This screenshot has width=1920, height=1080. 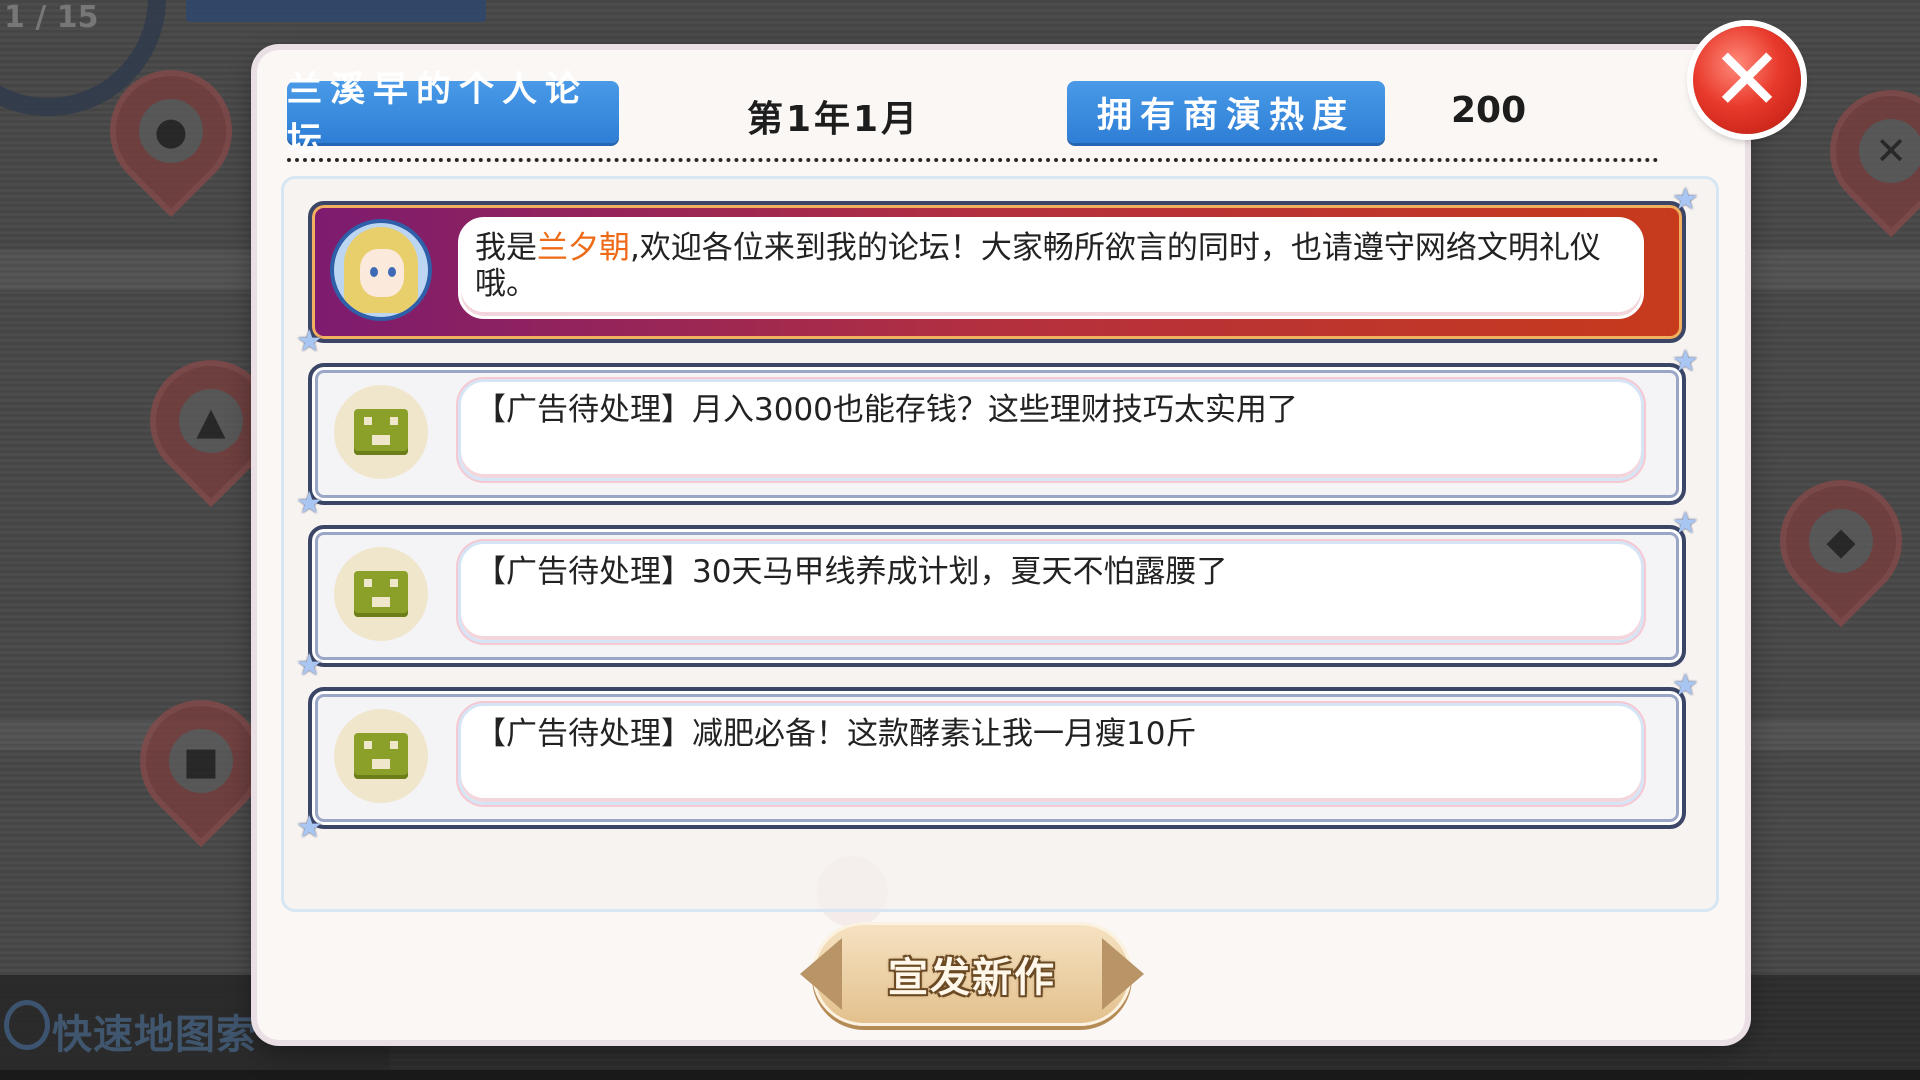 I want to click on publish-button-label: 宣发新作, so click(x=972, y=978).